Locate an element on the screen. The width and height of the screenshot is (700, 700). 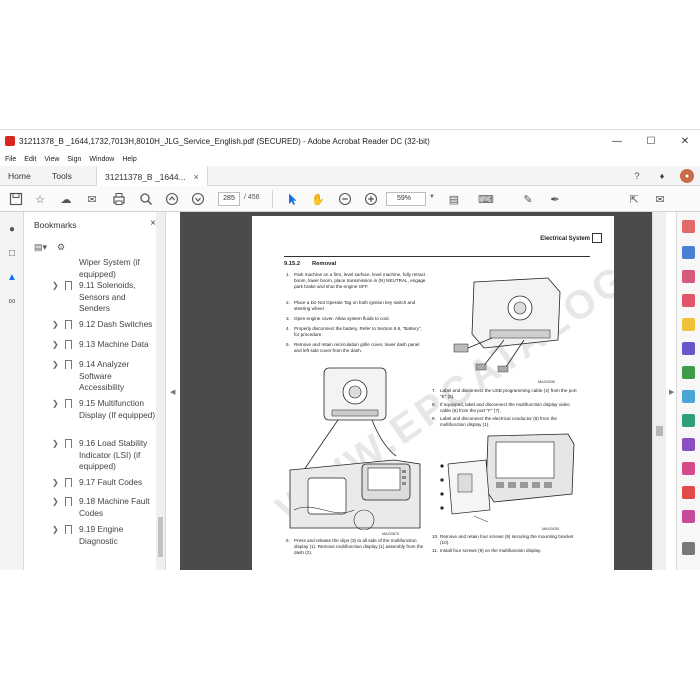
edit-pdf-icon is located at coordinates (688, 300).